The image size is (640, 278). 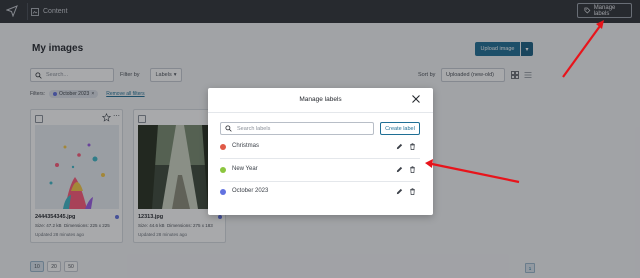 What do you see at coordinates (475, 173) in the screenshot?
I see `arrow-to-label-row` at bounding box center [475, 173].